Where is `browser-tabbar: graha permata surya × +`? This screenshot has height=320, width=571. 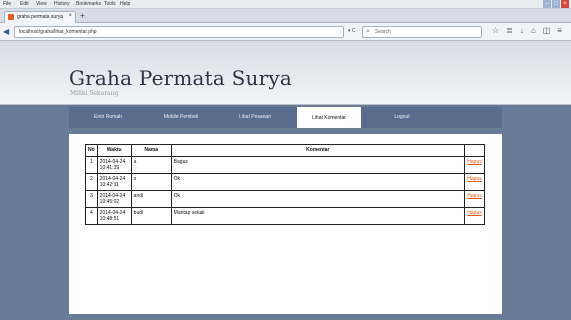
browser-tabbar: graha permata surya × + is located at coordinates (285, 16).